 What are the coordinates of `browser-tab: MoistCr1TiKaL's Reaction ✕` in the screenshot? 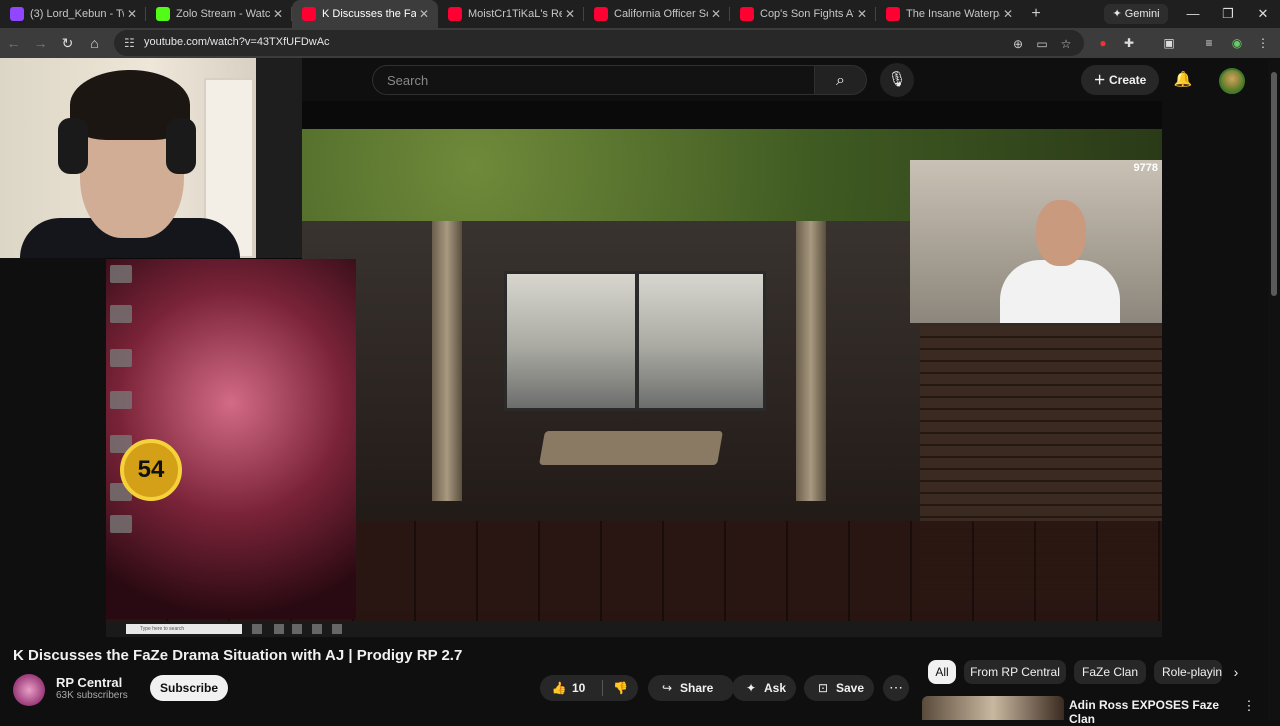 It's located at (511, 14).